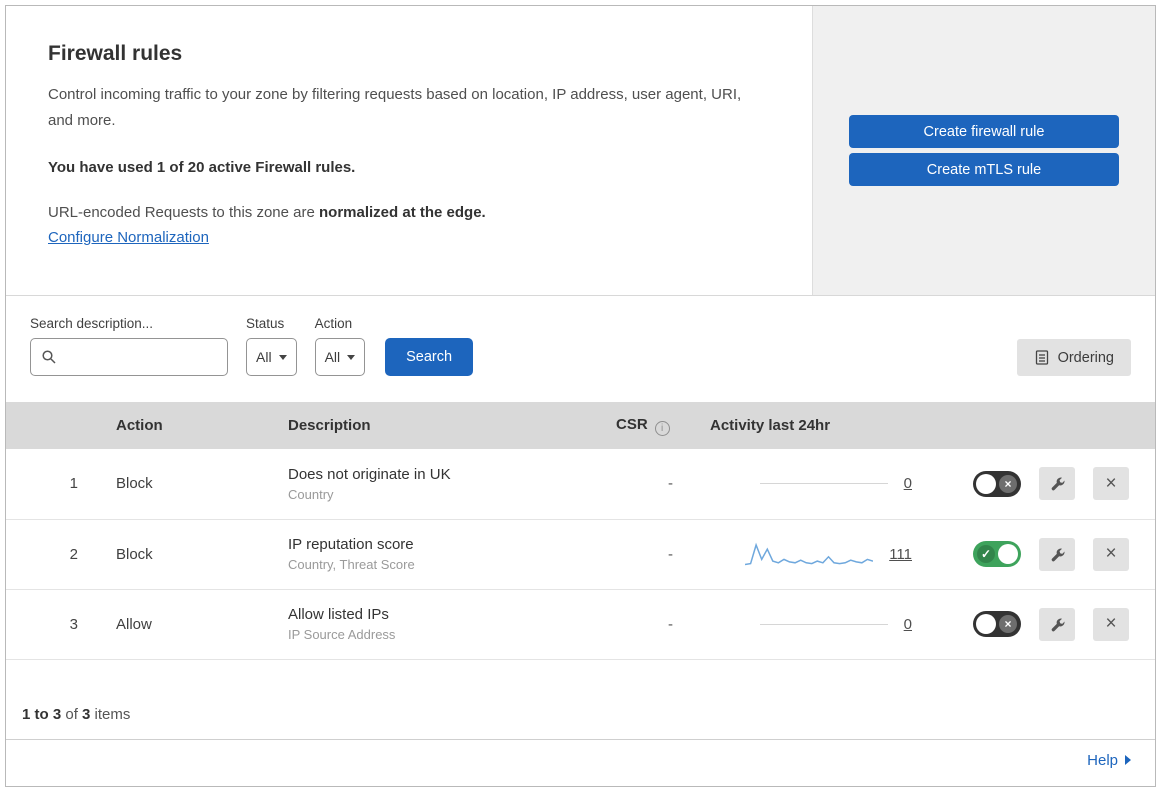 The image size is (1161, 792). Describe the element at coordinates (351, 564) in the screenshot. I see `rule-fields: Country, Threat Score` at that location.